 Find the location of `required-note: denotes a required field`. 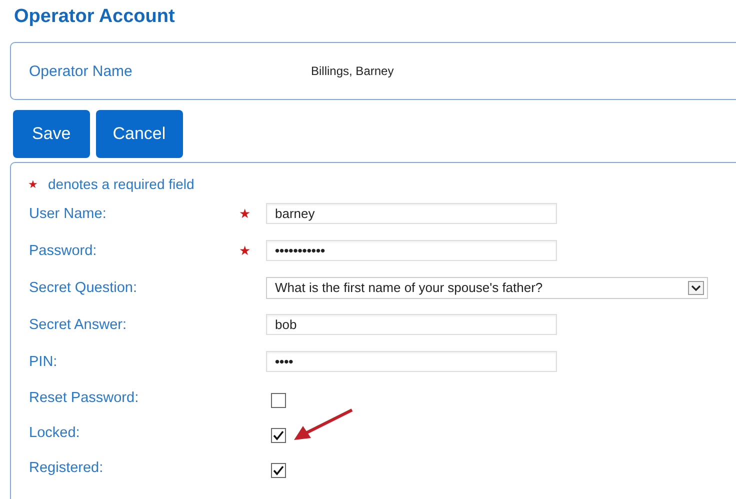

required-note: denotes a required field is located at coordinates (121, 184).